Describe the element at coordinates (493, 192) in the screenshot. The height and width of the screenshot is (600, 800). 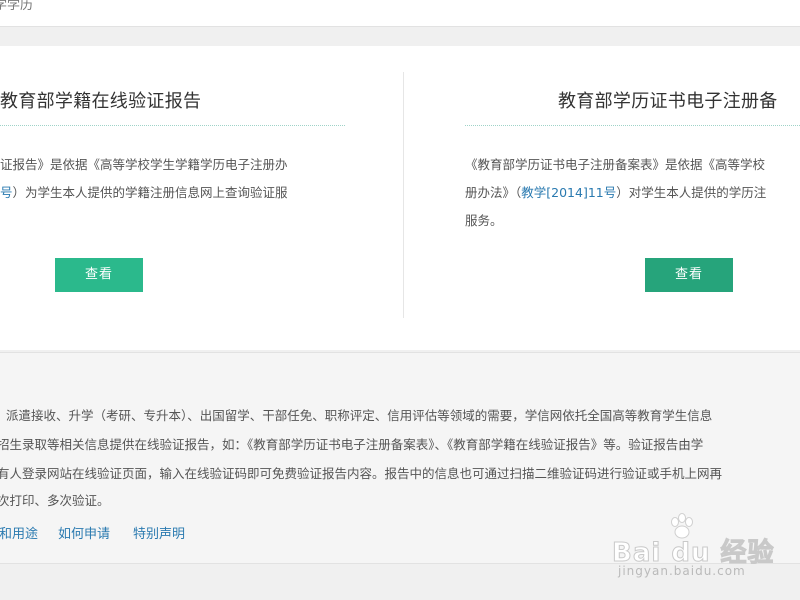
I see `desc-text: 册办法》（` at that location.